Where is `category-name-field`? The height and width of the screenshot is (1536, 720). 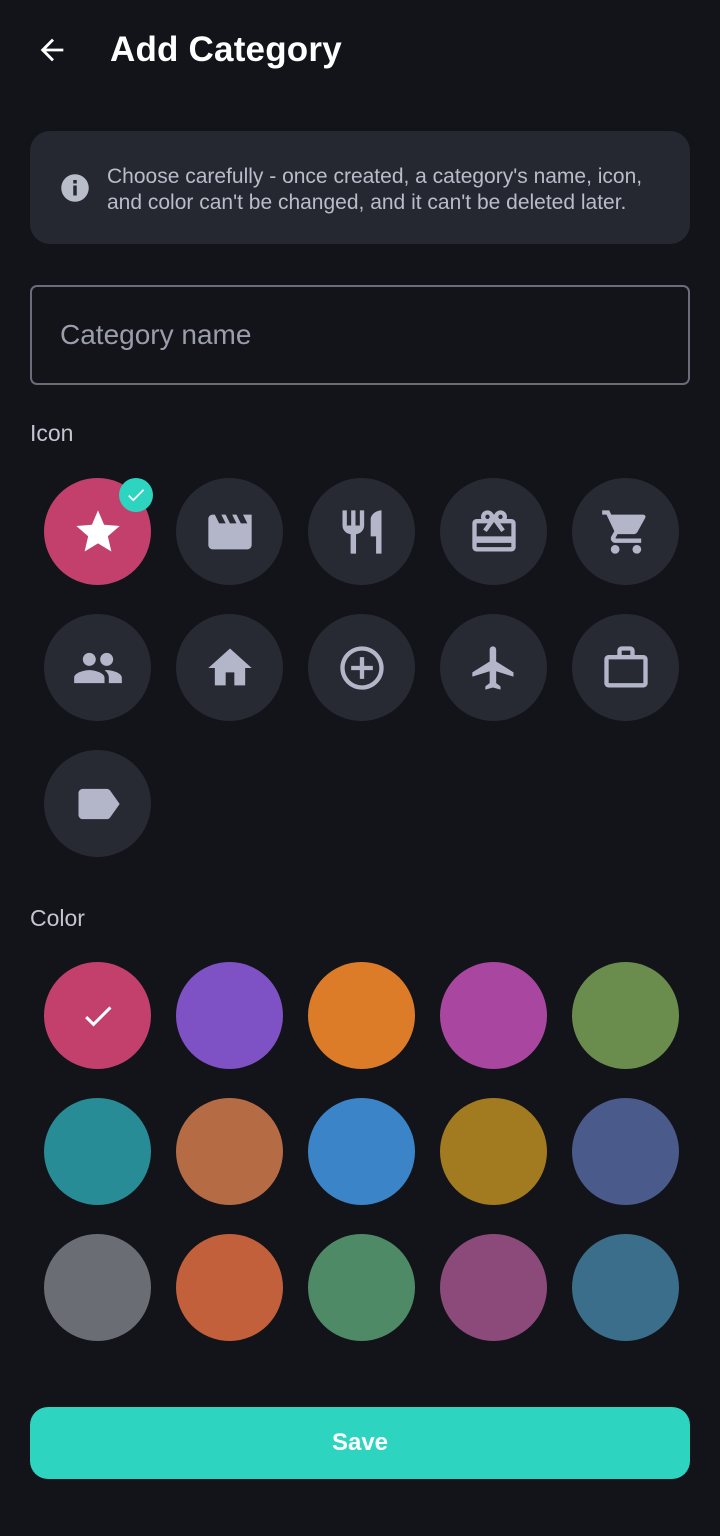 category-name-field is located at coordinates (360, 335).